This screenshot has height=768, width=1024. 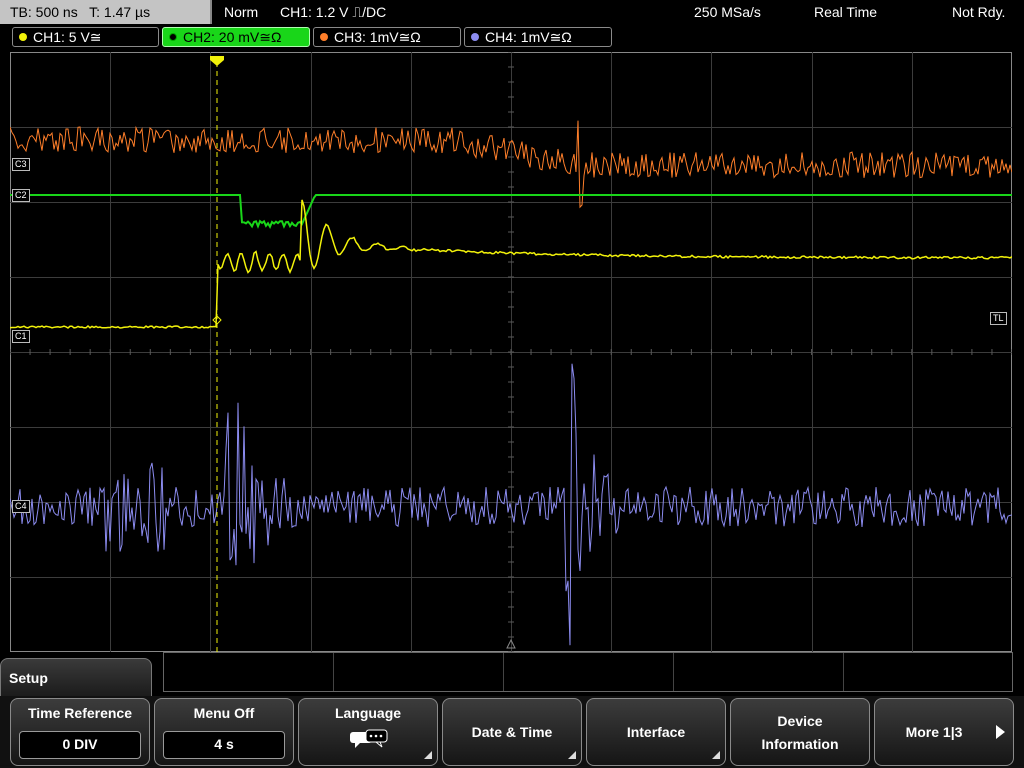 I want to click on softkey-title: Time Reference, so click(x=79, y=713).